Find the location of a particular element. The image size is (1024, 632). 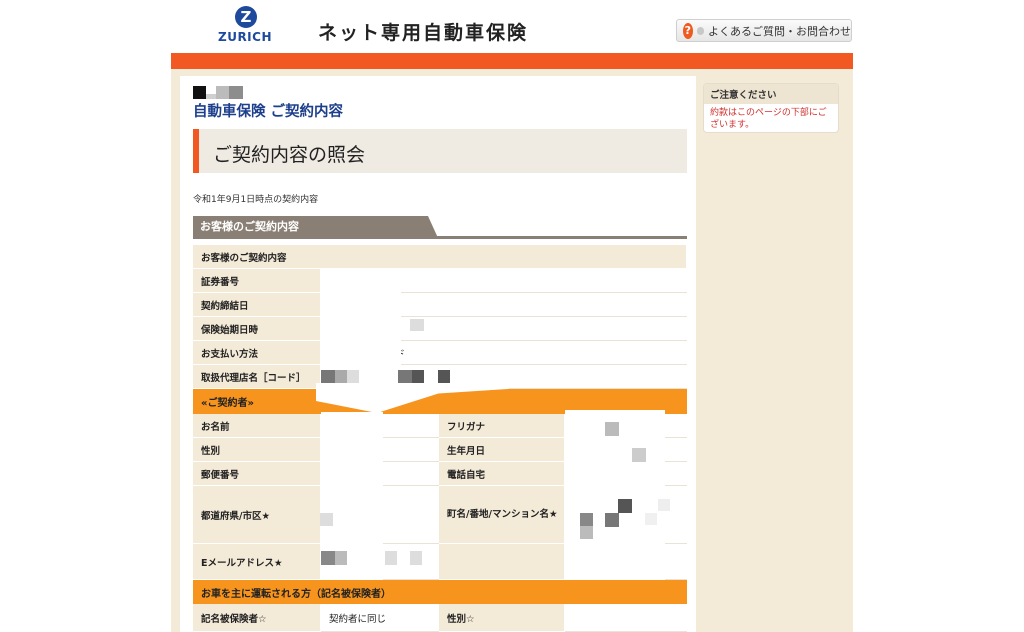

label-contract-date: 契約締結日 is located at coordinates (257, 305).